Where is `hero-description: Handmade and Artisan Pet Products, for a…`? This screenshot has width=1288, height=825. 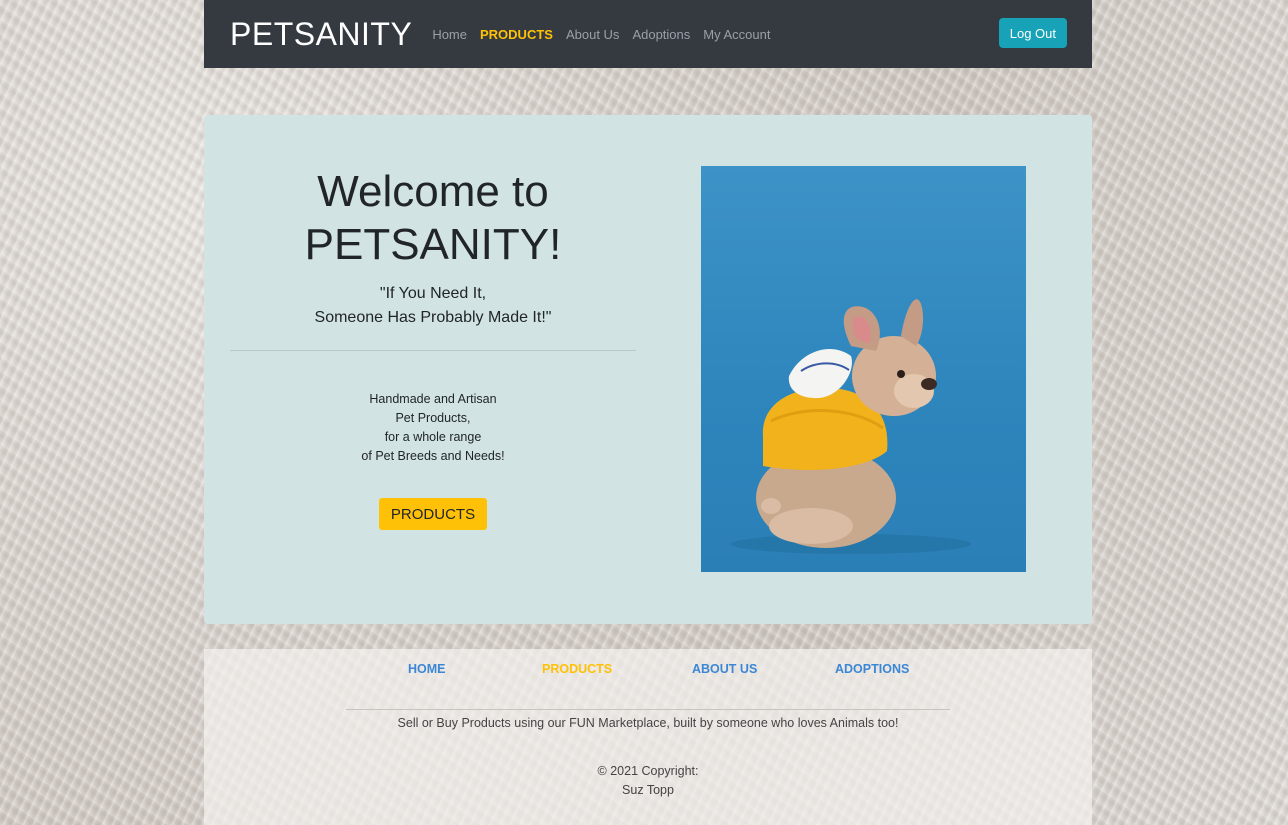 hero-description: Handmade and Artisan Pet Products, for a… is located at coordinates (433, 427).